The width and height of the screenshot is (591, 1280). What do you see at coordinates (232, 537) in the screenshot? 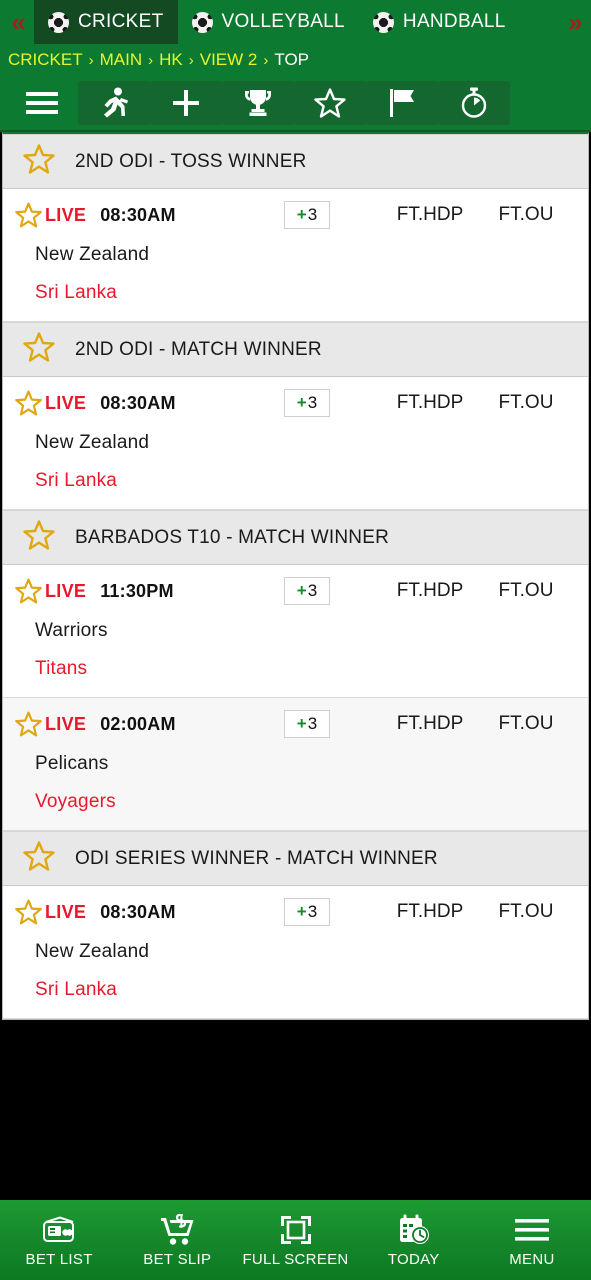
I see `section-title: BARBADOS T10 - MATCH WINNER` at bounding box center [232, 537].